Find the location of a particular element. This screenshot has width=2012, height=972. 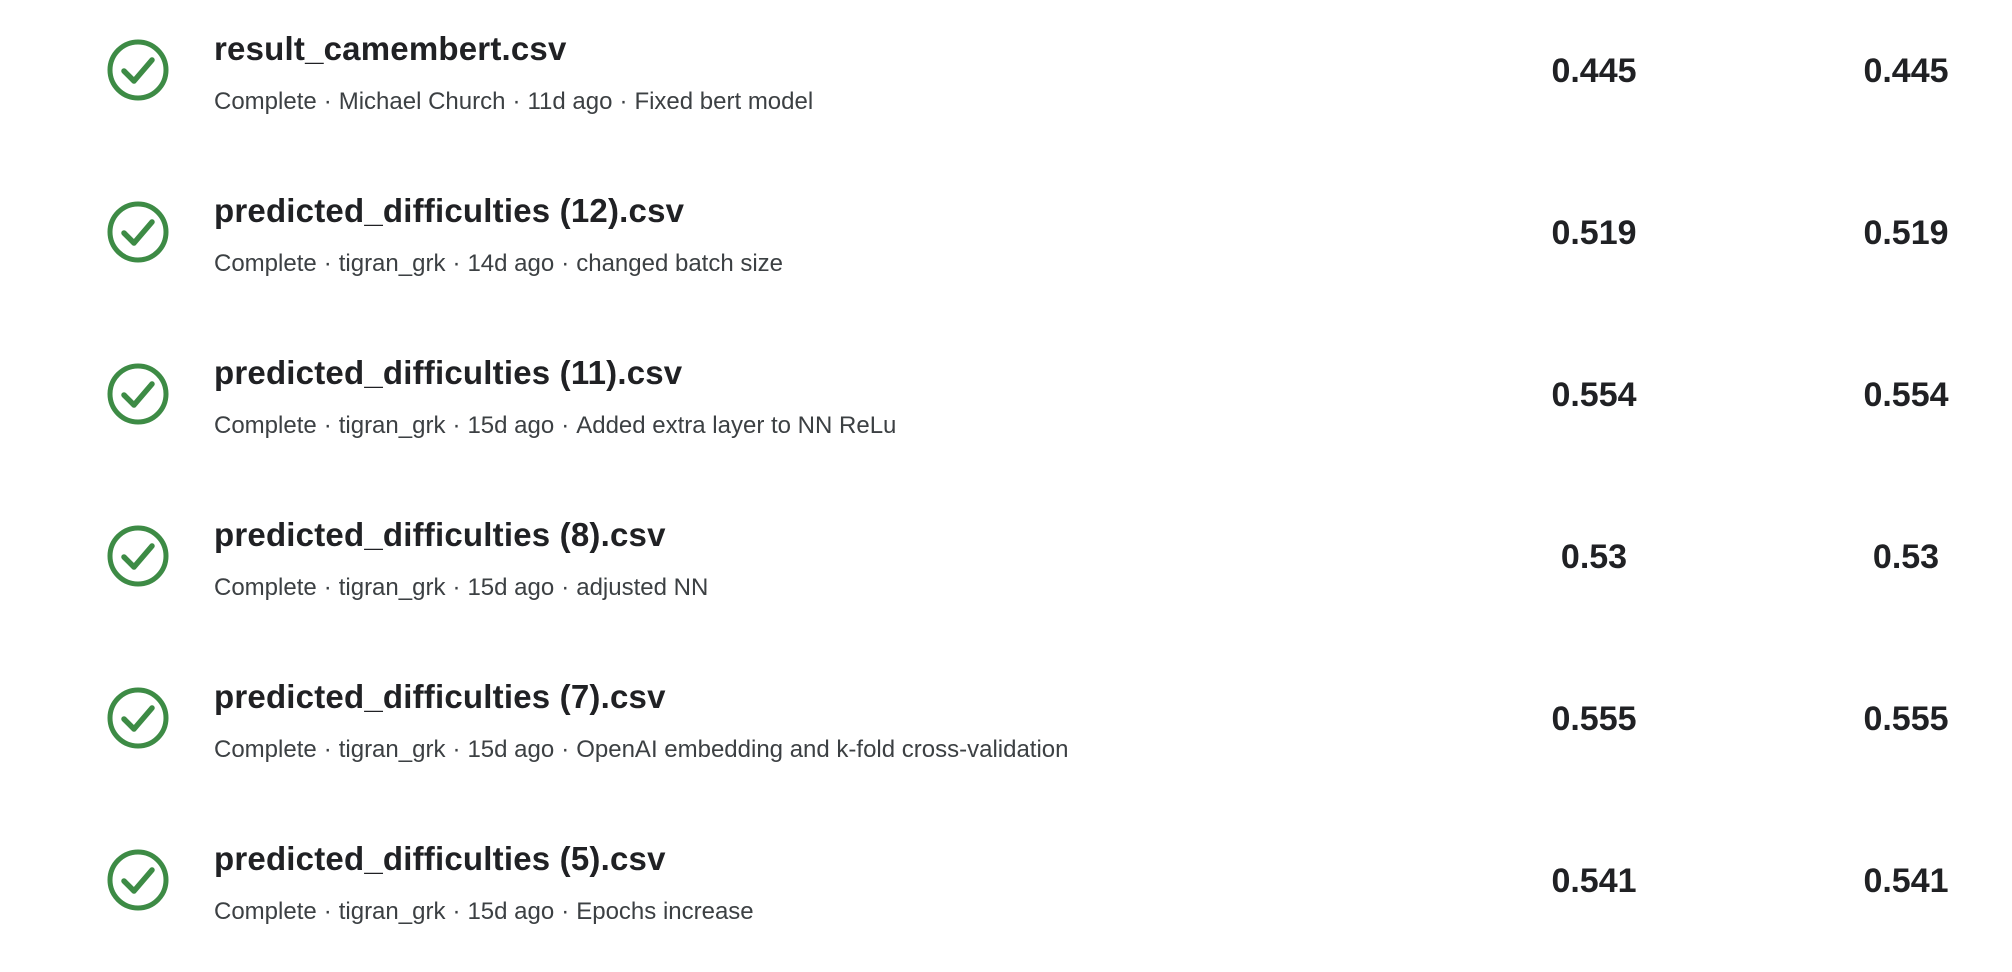

submission-file-name: predicted_difficulties (5).csv is located at coordinates (440, 859).